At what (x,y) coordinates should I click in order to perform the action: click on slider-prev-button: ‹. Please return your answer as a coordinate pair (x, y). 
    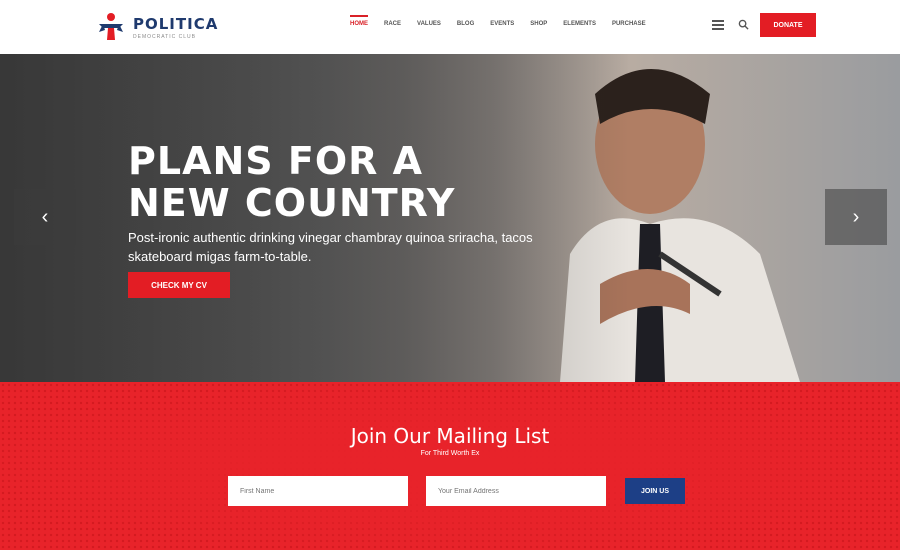
    Looking at the image, I should click on (45, 217).